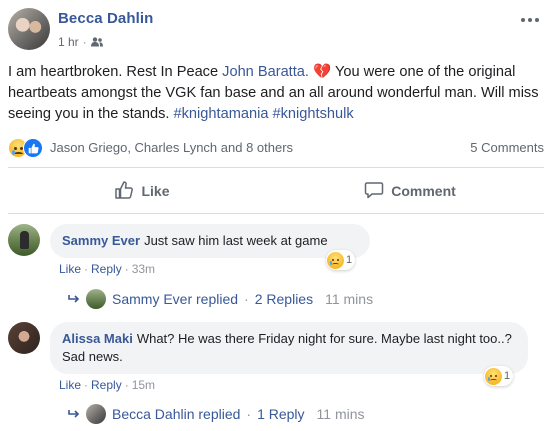 This screenshot has height=431, width=552. I want to click on author-avatar, so click(29, 29).